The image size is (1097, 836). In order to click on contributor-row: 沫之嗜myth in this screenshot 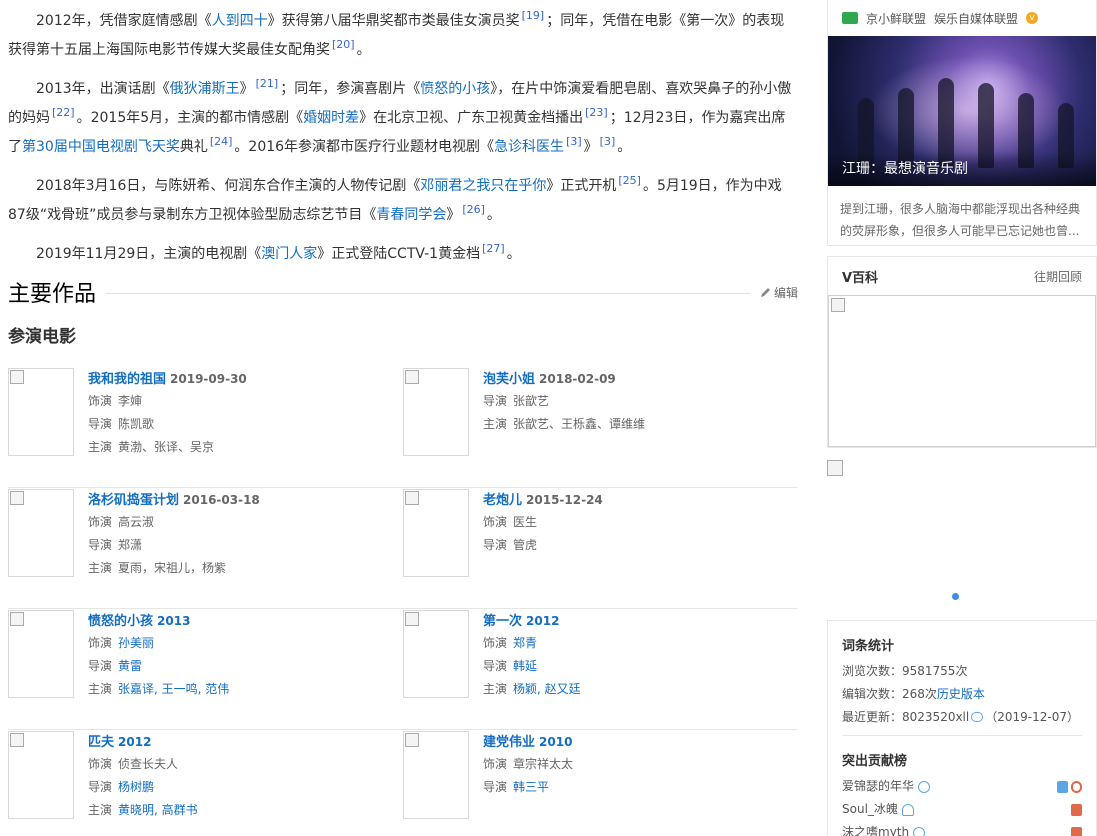, I will do `click(962, 828)`.